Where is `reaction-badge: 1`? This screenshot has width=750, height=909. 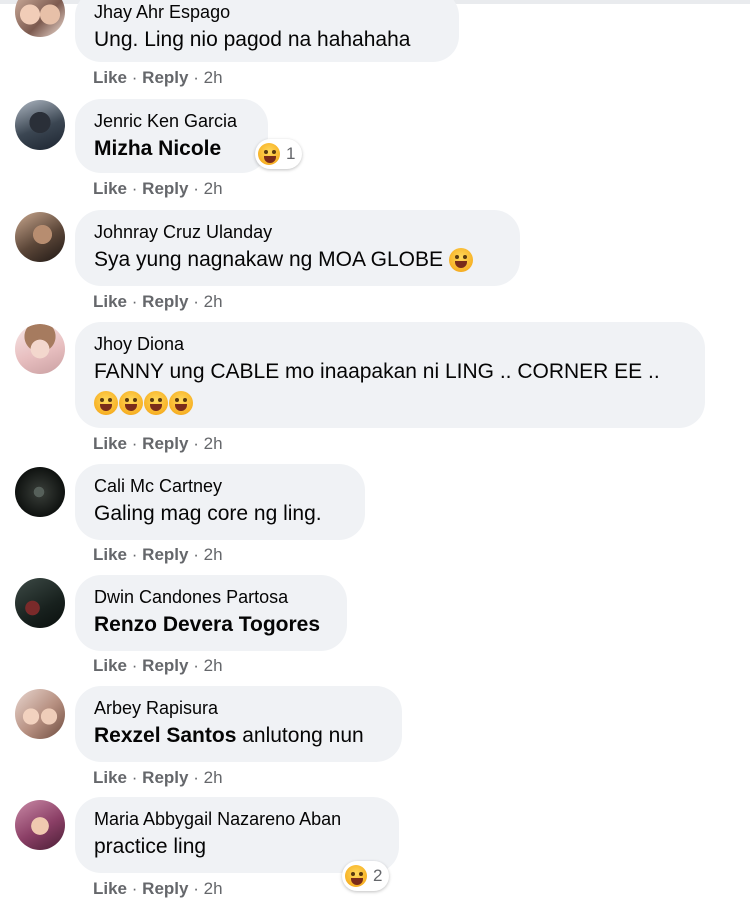 reaction-badge: 1 is located at coordinates (279, 154).